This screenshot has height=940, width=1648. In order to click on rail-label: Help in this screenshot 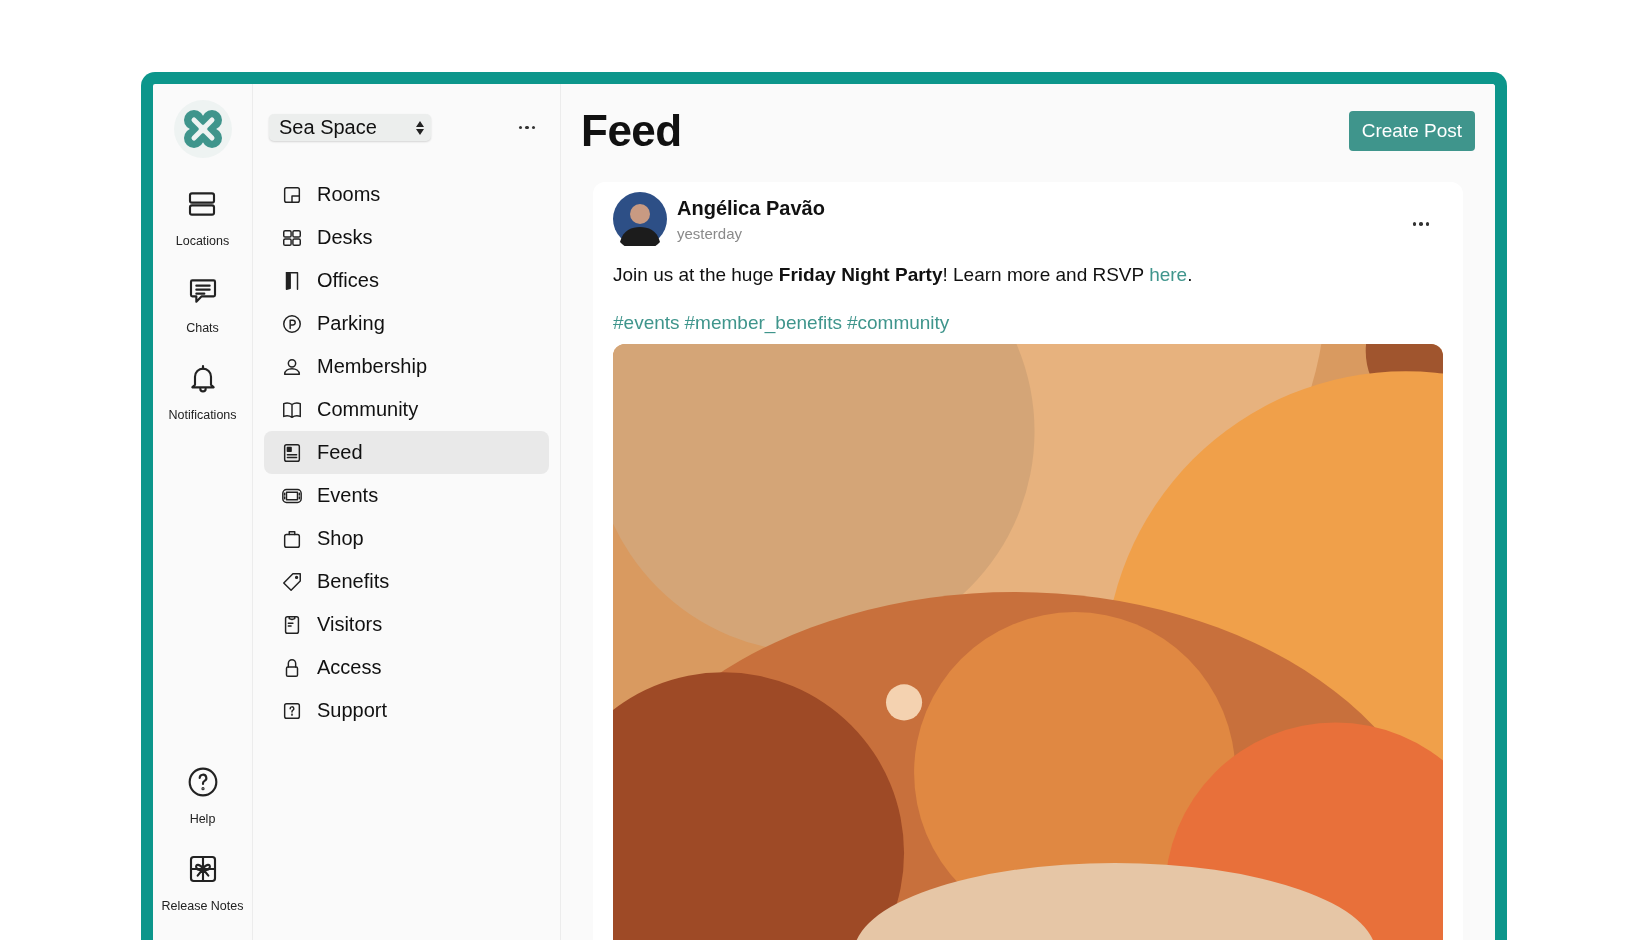, I will do `click(202, 819)`.